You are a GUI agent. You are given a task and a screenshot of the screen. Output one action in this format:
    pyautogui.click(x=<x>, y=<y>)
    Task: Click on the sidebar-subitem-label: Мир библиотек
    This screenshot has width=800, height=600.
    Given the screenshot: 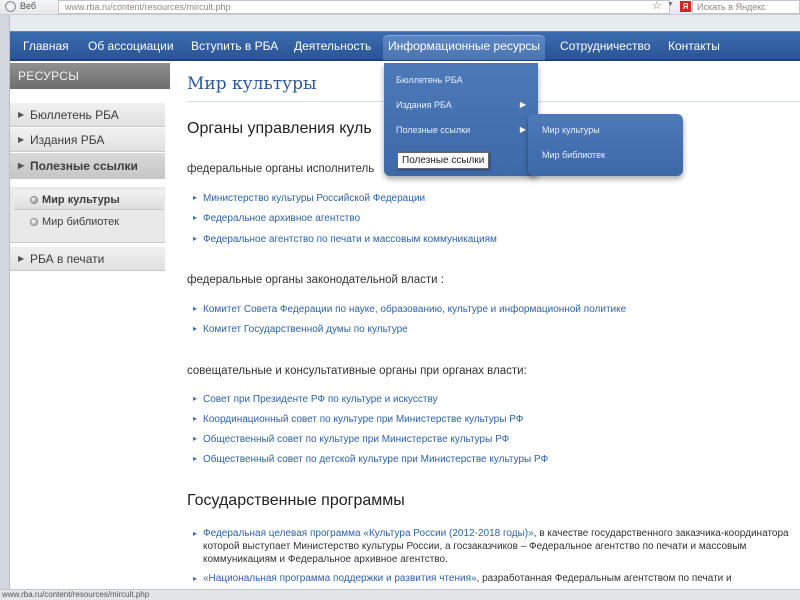 What is the action you would take?
    pyautogui.click(x=81, y=222)
    